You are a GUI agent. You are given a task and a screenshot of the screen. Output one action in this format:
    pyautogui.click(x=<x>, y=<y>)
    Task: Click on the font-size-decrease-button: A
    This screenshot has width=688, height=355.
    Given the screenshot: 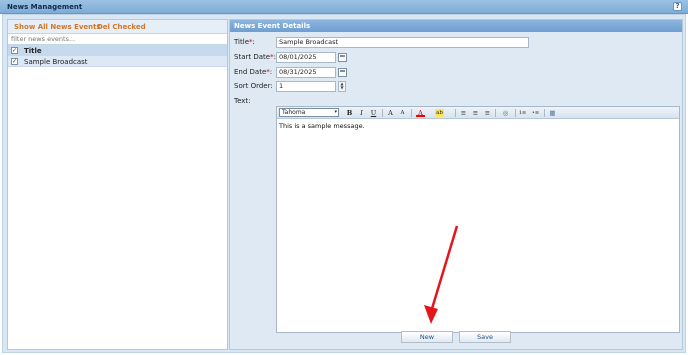 What is the action you would take?
    pyautogui.click(x=402, y=113)
    